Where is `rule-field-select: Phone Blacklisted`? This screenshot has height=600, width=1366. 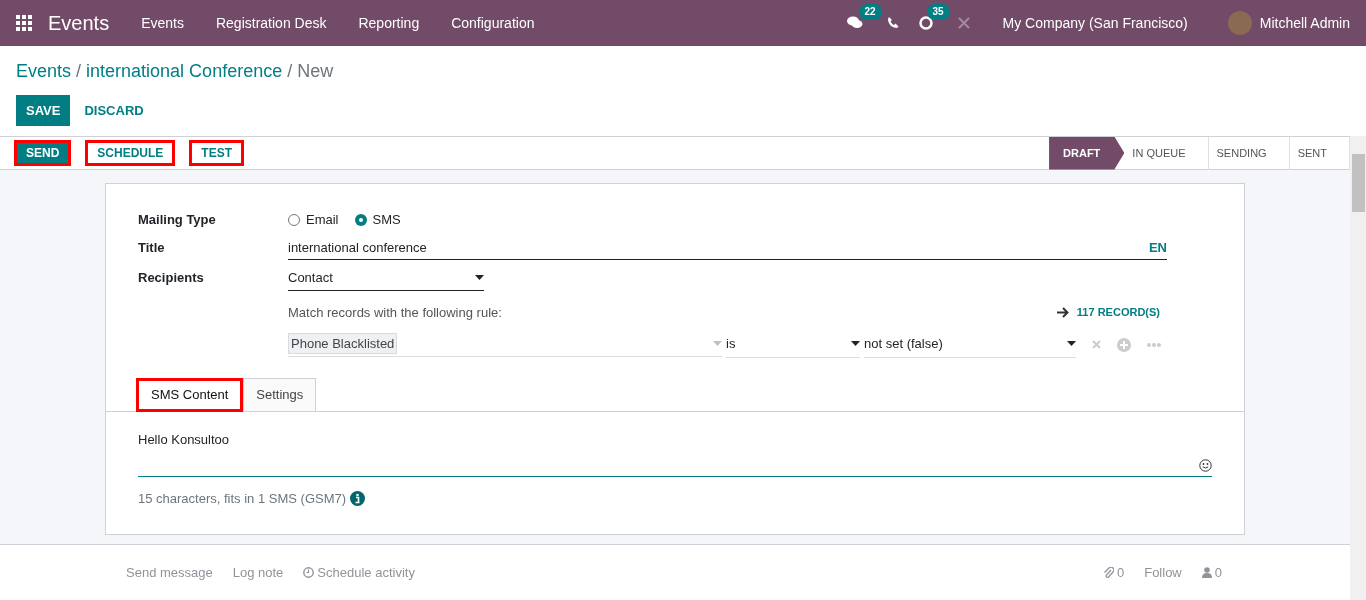
rule-field-select: Phone Blacklisted is located at coordinates (505, 344).